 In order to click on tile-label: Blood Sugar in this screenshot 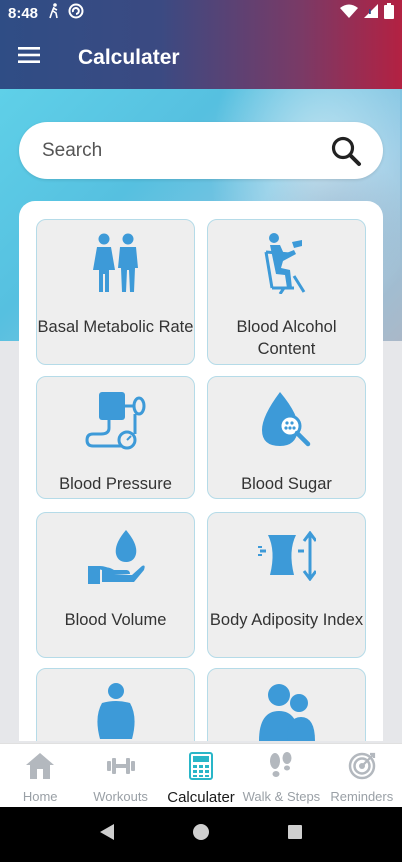, I will do `click(286, 484)`.